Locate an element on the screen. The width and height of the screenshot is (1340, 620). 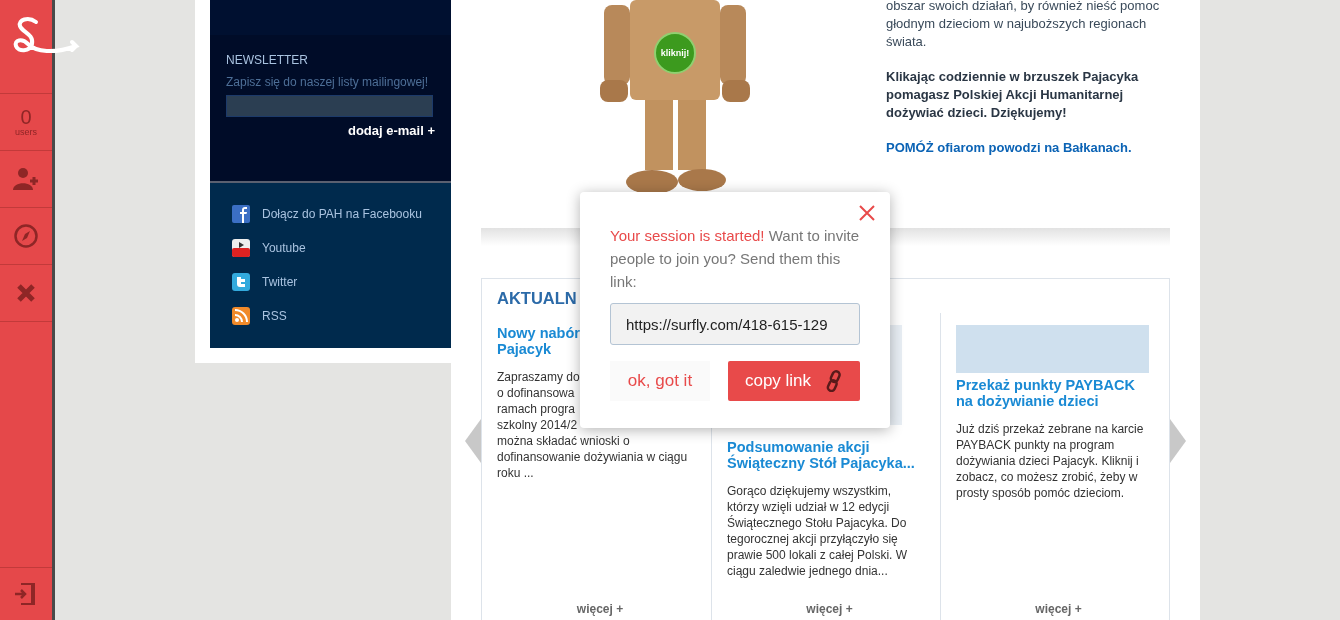
add-user-icon is located at coordinates (26, 179).